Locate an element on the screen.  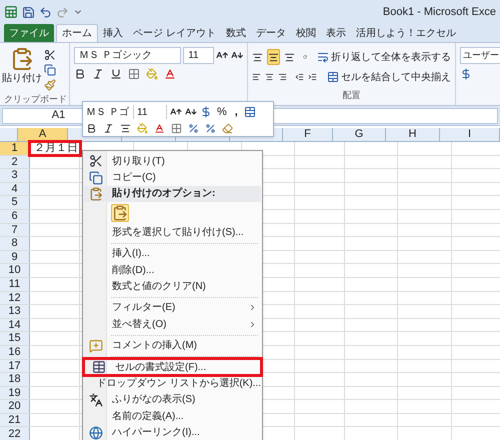
merge-icon is located at coordinates (250, 112).